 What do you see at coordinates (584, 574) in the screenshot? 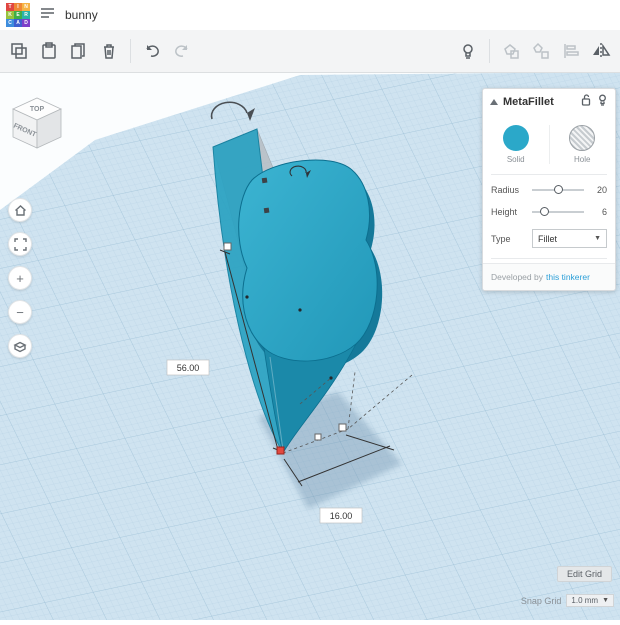
I see `edit-grid-button: Edit Grid` at bounding box center [584, 574].